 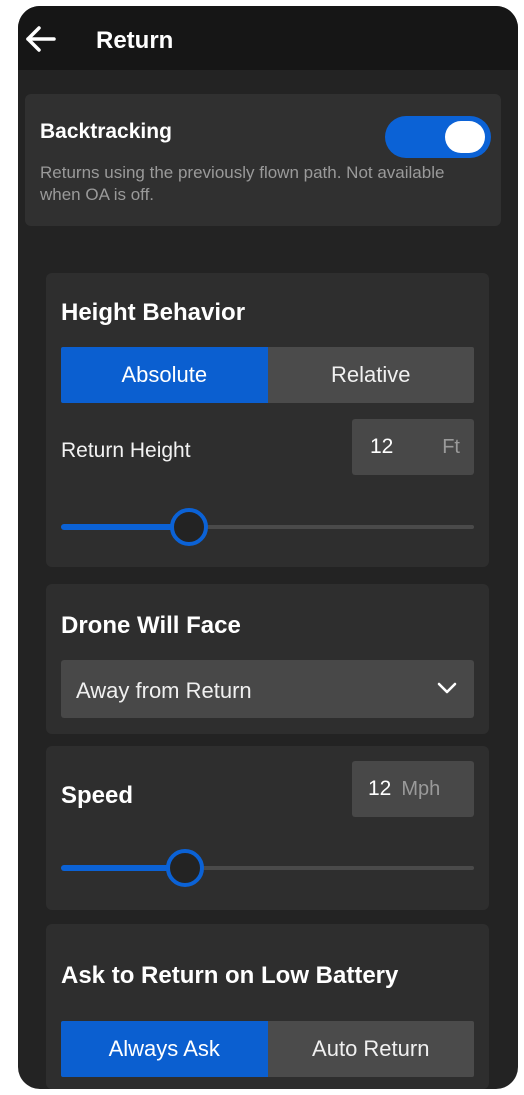 What do you see at coordinates (267, 828) in the screenshot?
I see `speed-card: Speed 12 Mph` at bounding box center [267, 828].